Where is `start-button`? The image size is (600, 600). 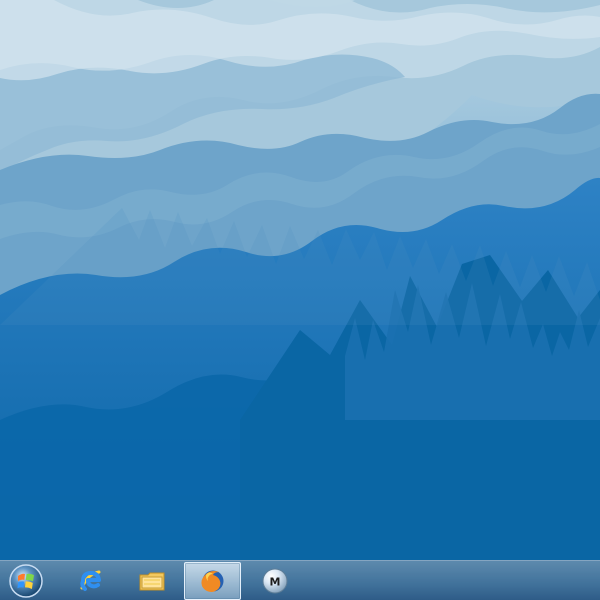
start-button is located at coordinates (26, 581).